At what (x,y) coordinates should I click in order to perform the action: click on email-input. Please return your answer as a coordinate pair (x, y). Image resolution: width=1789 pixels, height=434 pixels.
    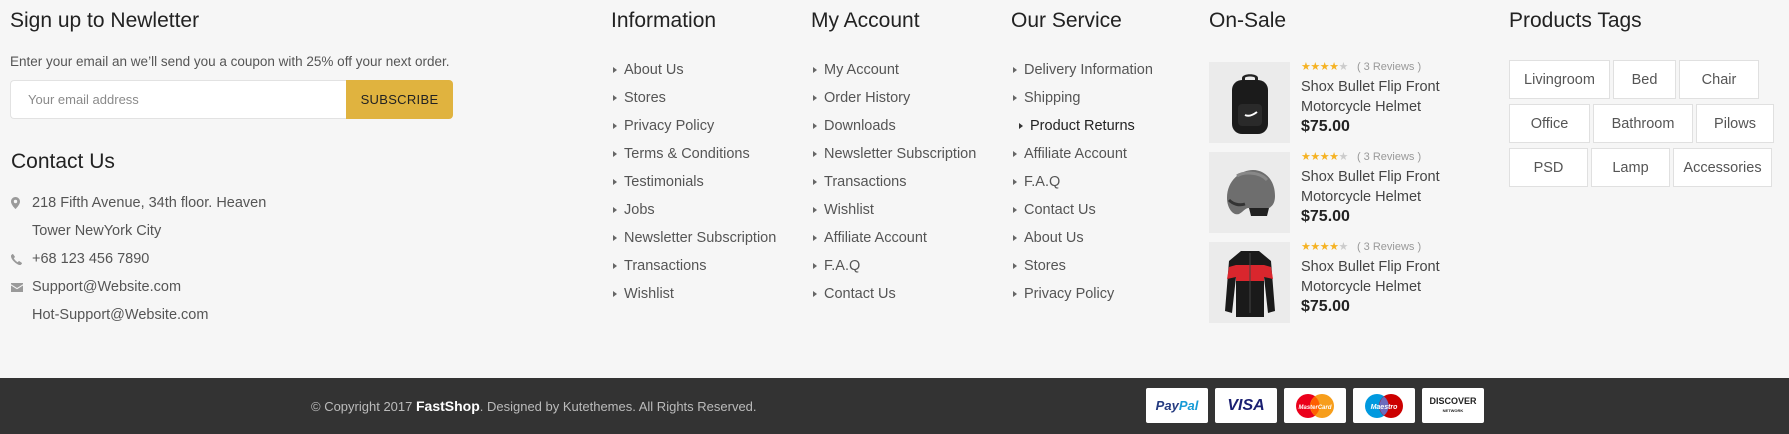
    Looking at the image, I should click on (178, 99).